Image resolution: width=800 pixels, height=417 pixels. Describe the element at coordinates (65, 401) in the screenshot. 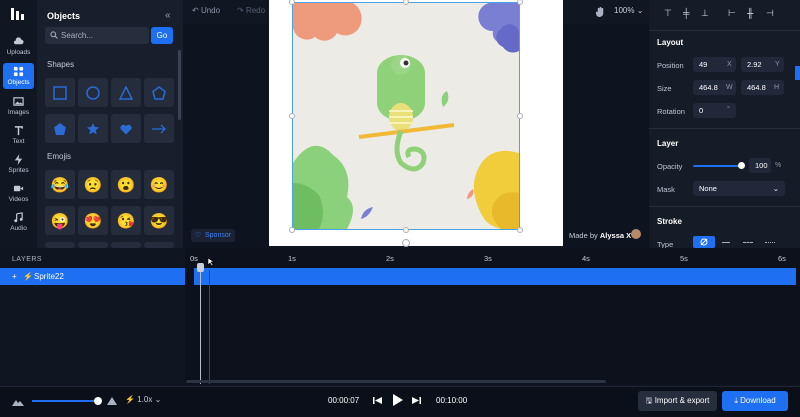

I see `zoom-slider` at that location.